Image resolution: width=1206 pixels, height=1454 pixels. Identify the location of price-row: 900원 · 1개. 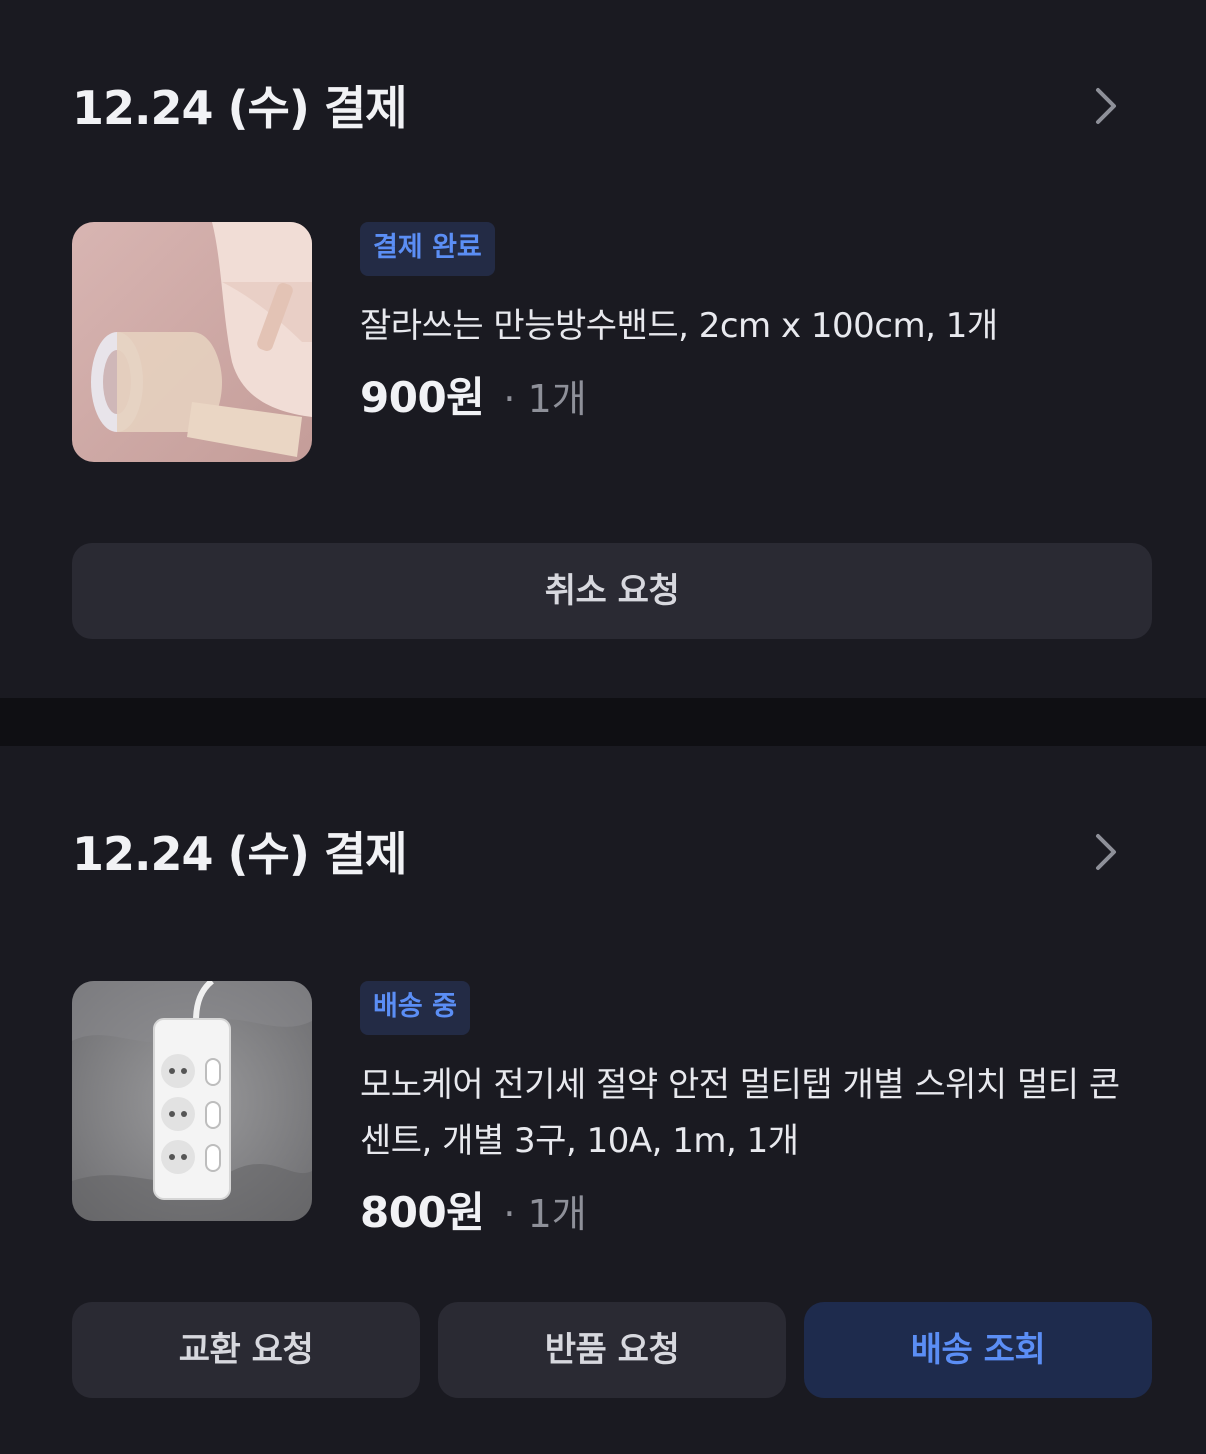
(747, 398).